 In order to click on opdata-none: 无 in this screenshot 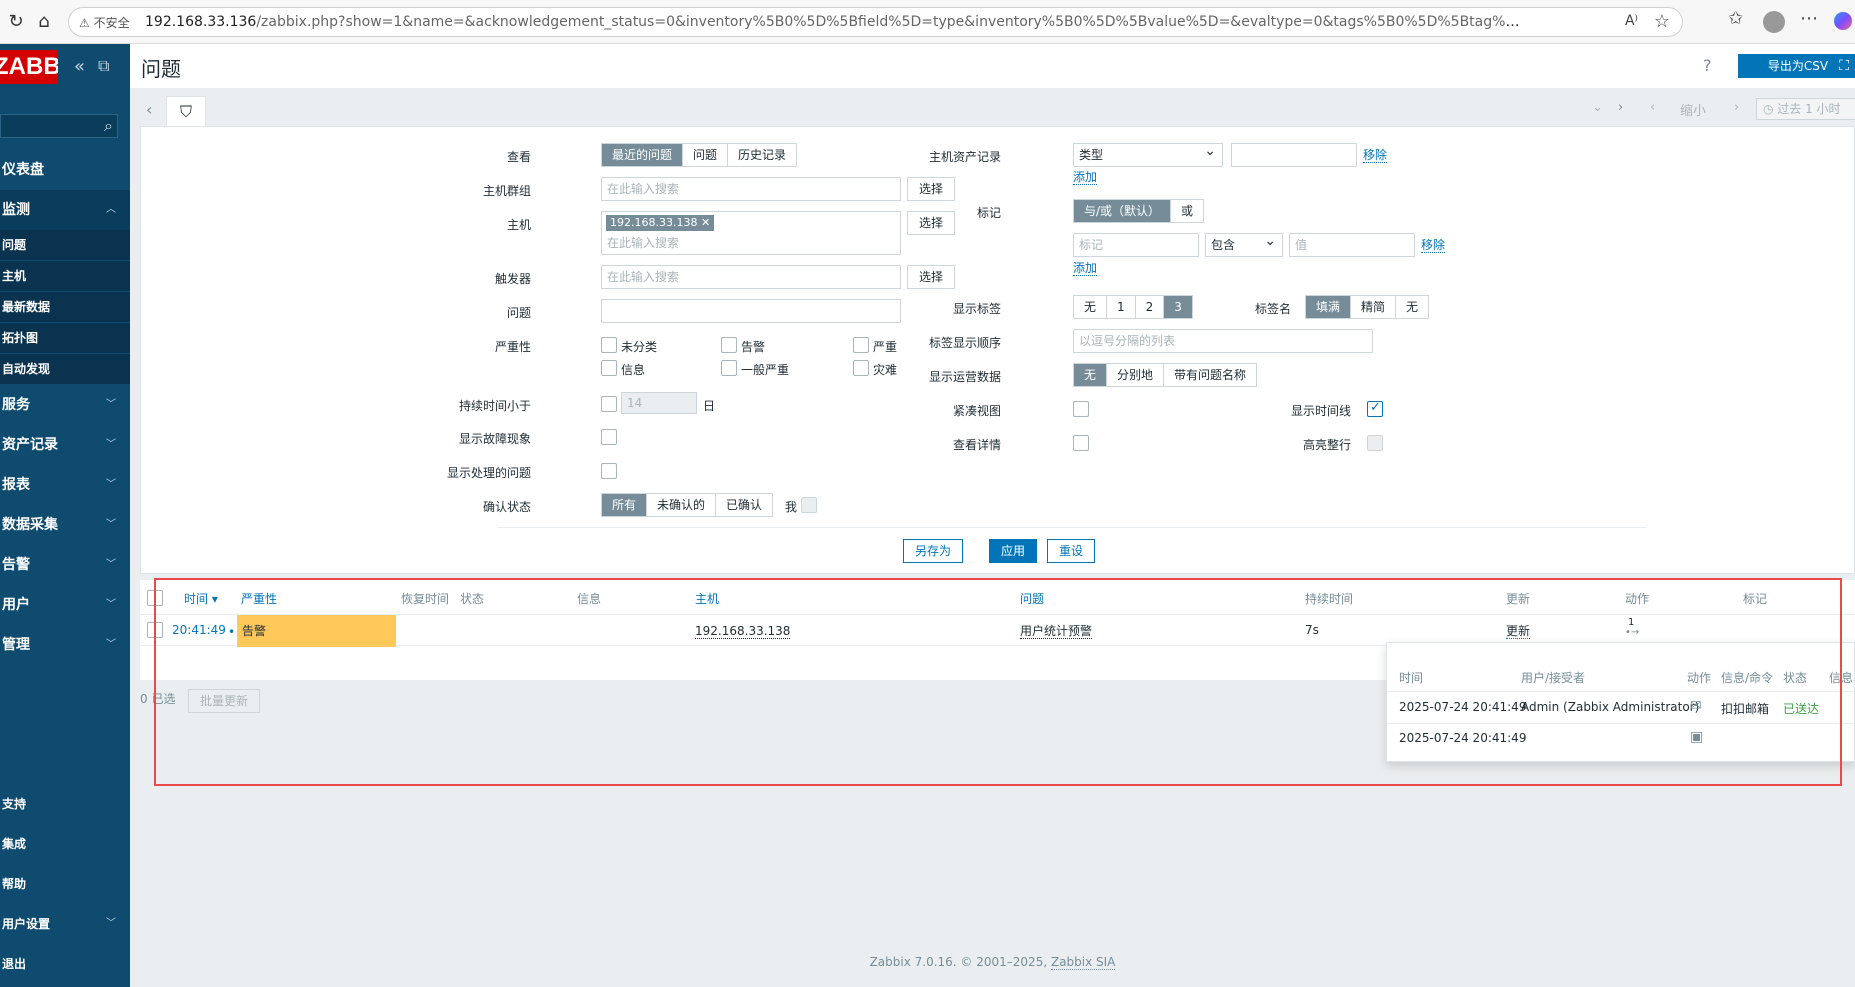, I will do `click(1091, 375)`.